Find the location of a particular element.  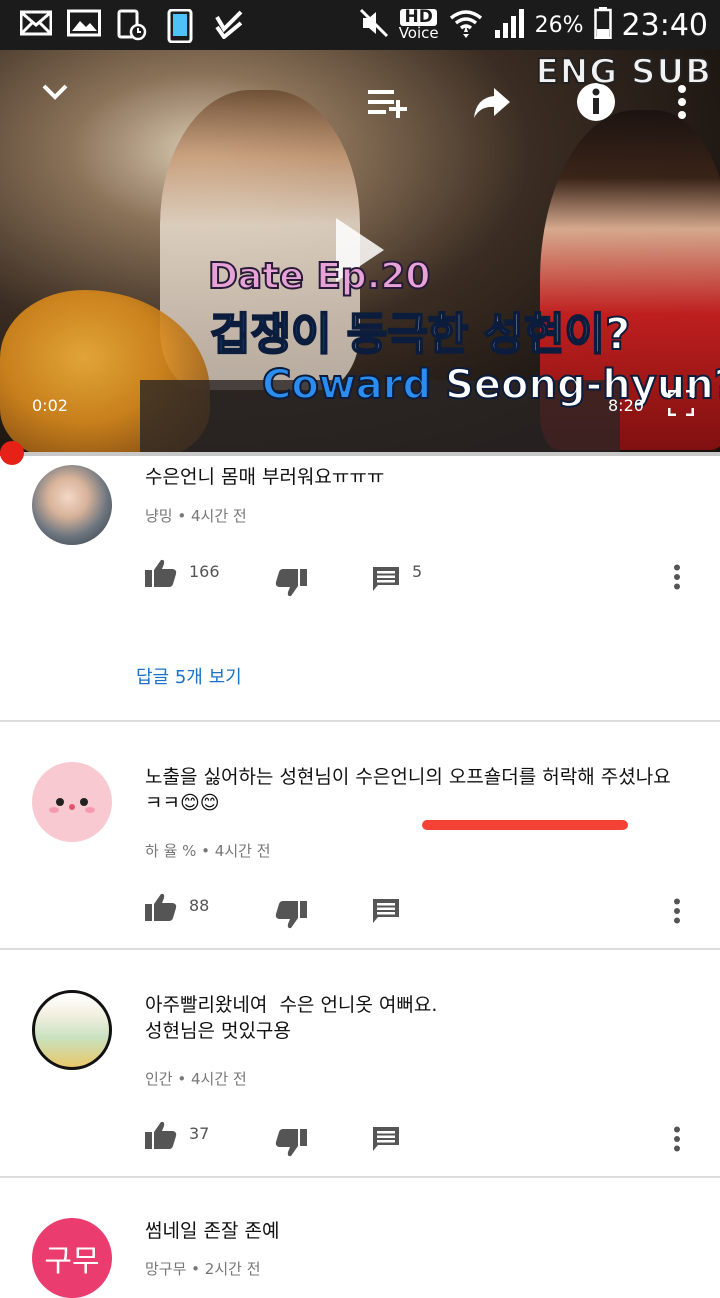

check-icon is located at coordinates (229, 26).